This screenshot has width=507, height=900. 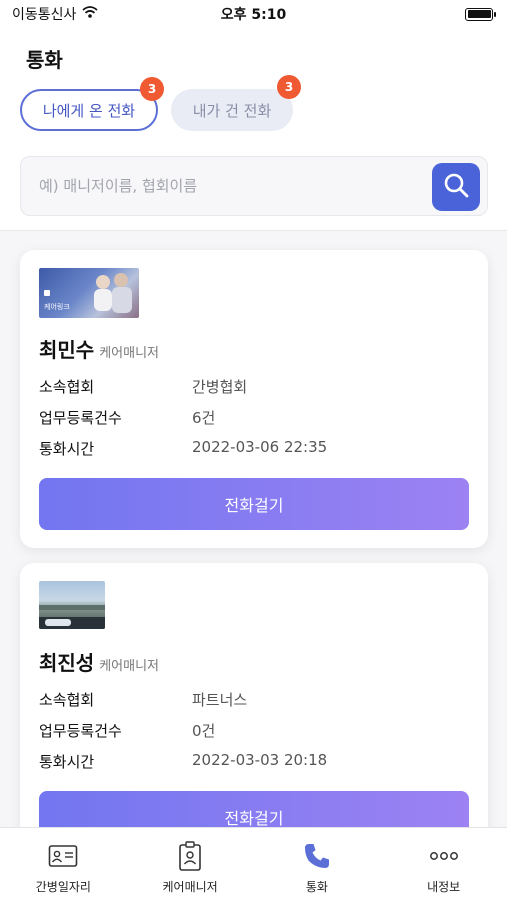 I want to click on wifi-icon, so click(x=90, y=14).